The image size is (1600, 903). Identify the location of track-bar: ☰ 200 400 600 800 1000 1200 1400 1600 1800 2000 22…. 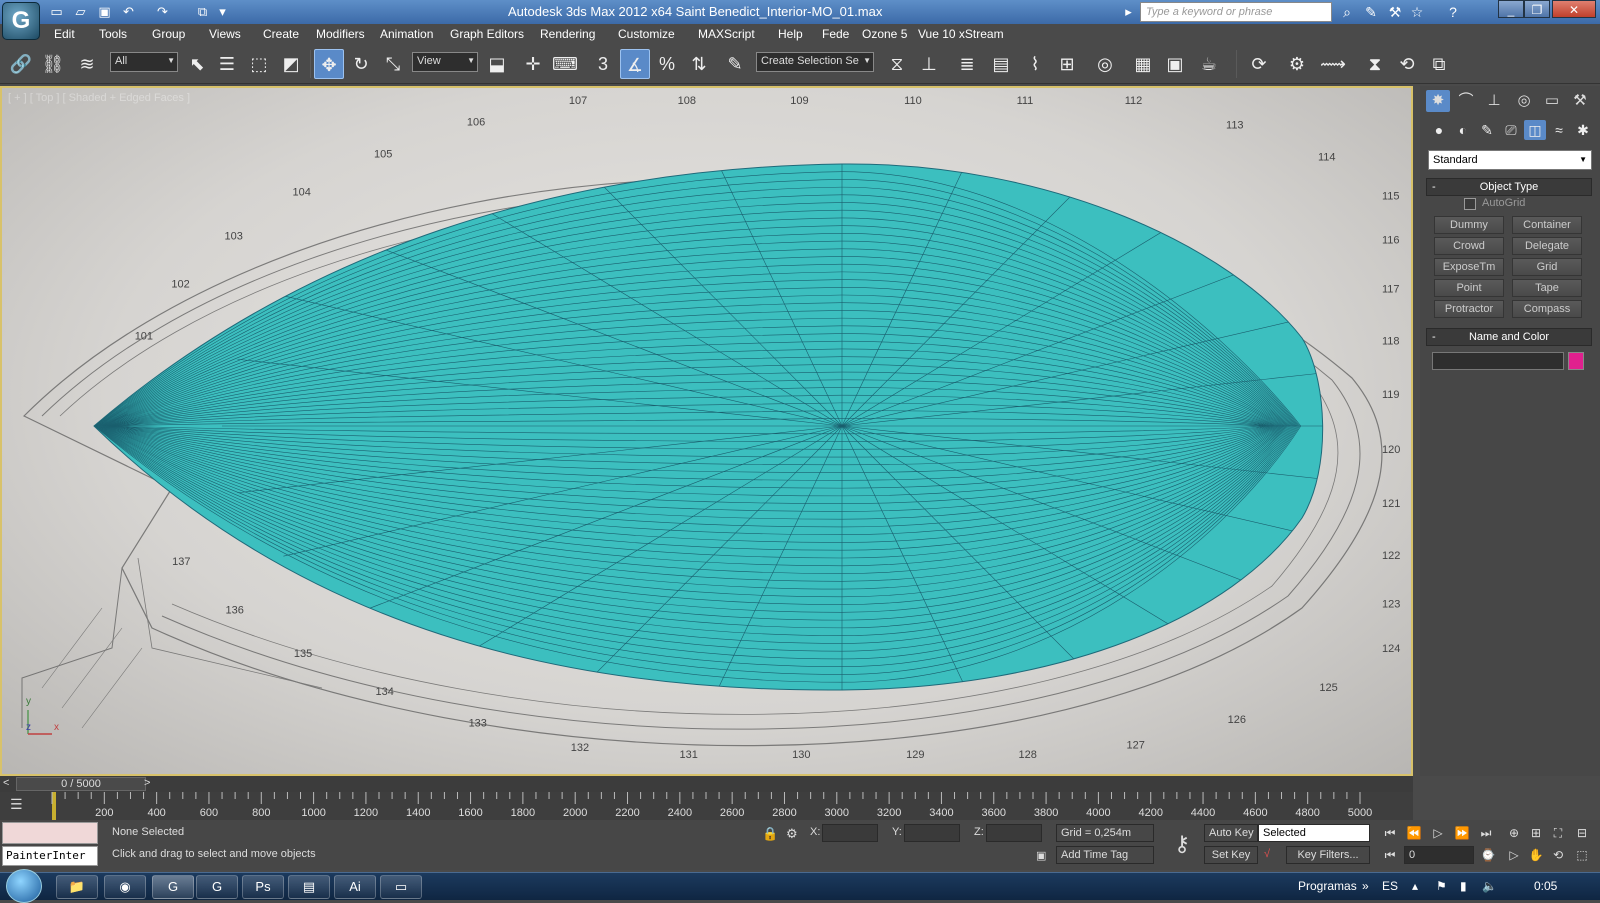
(706, 806).